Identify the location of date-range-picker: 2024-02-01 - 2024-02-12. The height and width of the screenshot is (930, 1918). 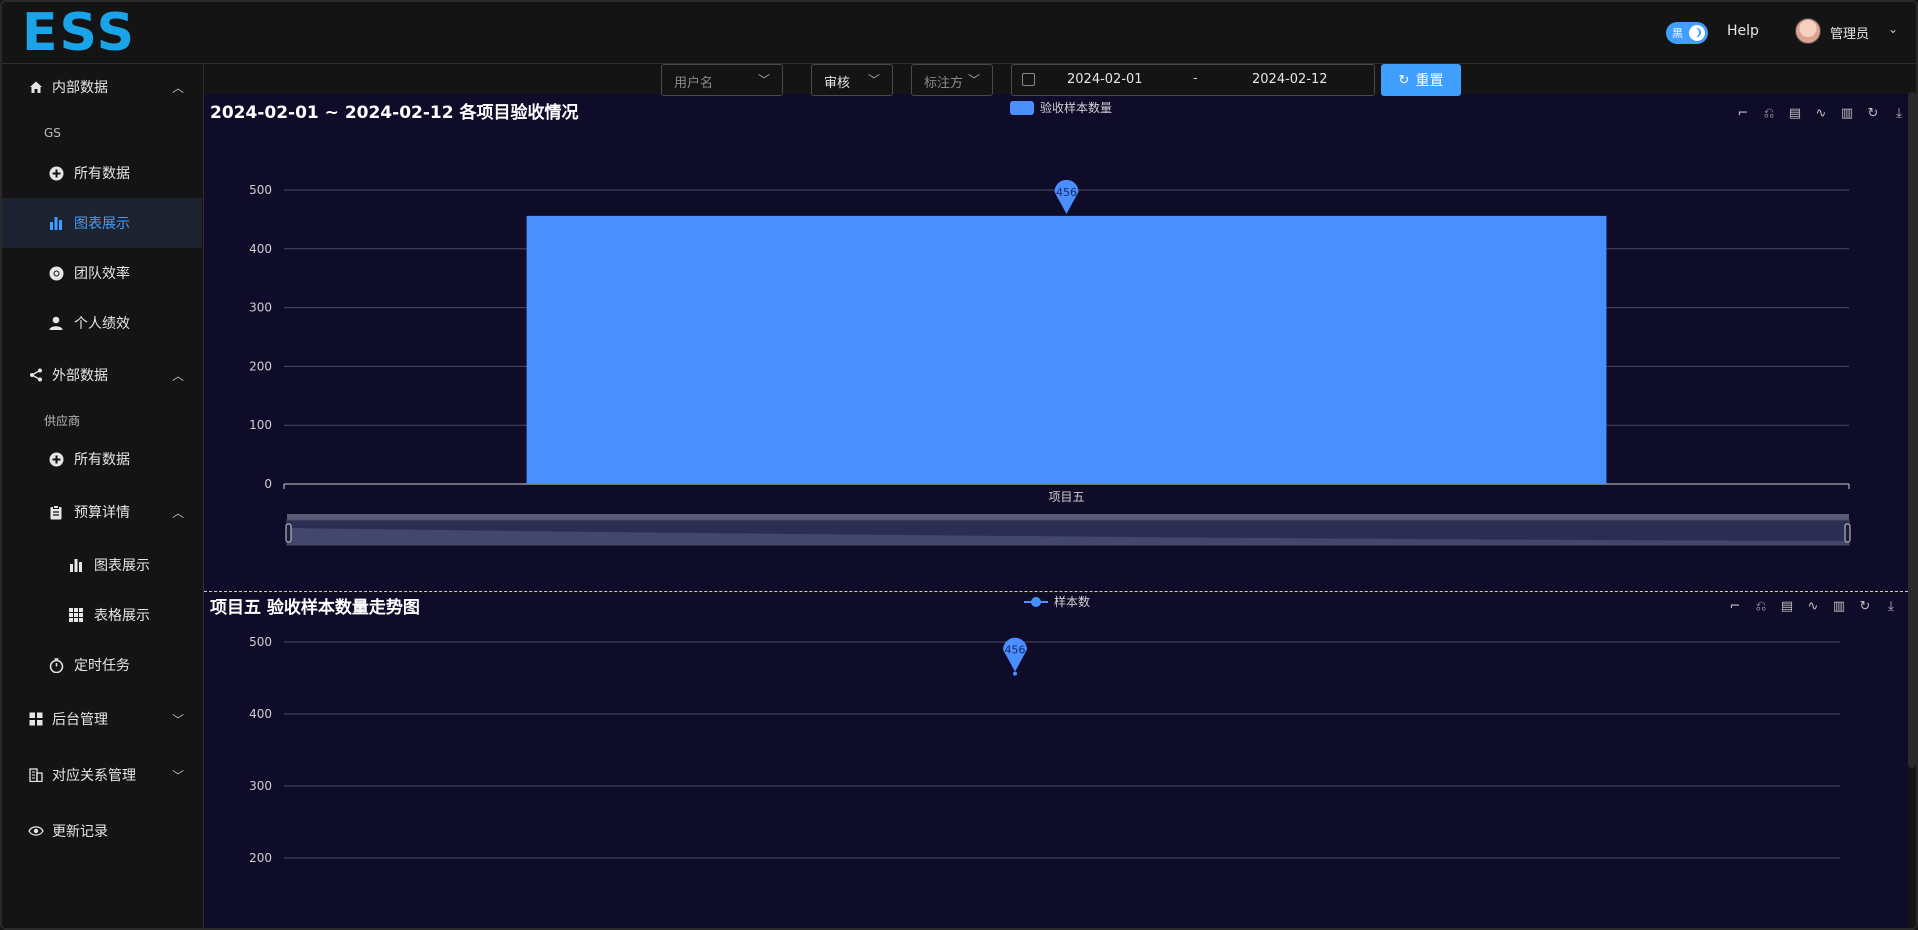
(1193, 80).